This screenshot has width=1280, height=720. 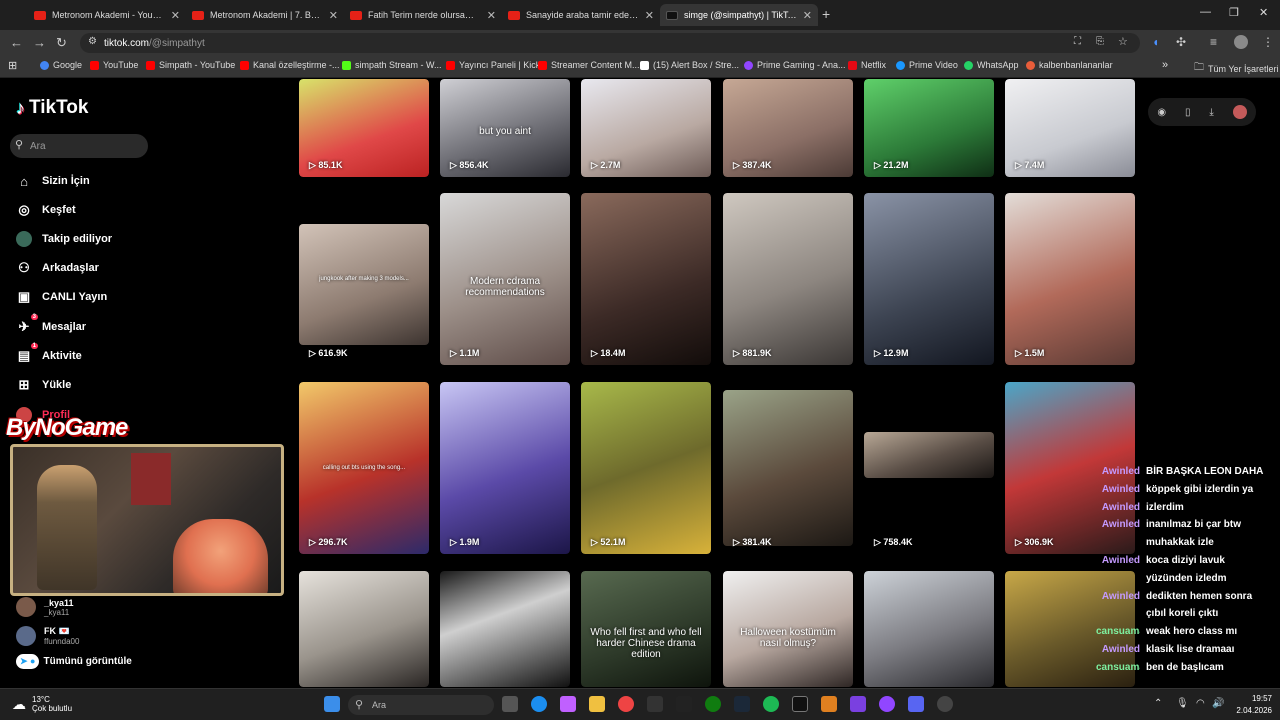 I want to click on media-controls-icon: ≡, so click(x=1213, y=42).